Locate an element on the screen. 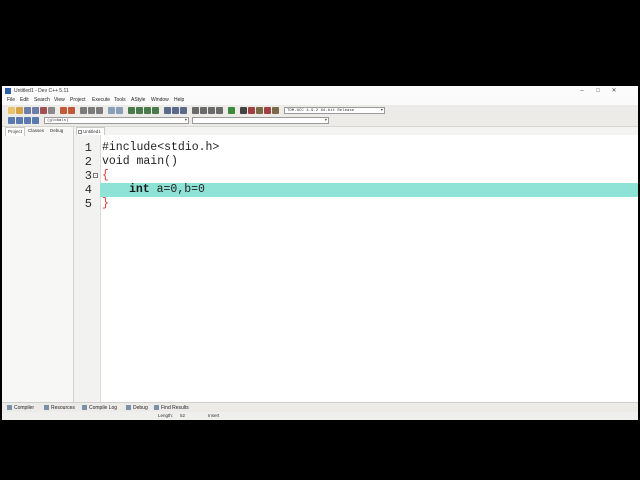  status-mode: Insert is located at coordinates (214, 415).